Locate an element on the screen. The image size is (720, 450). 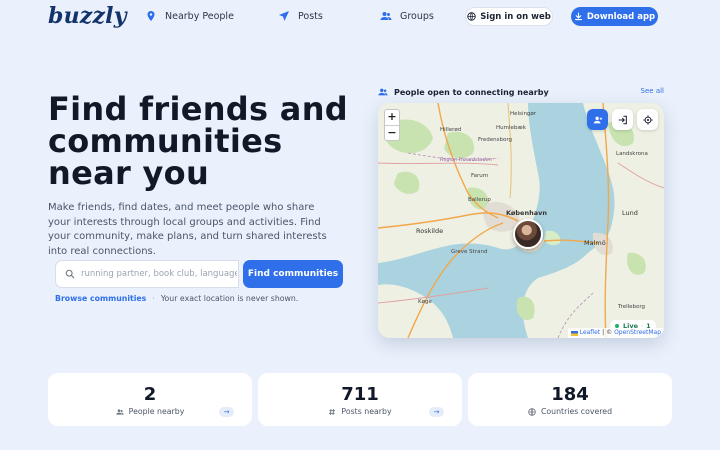
map-panel-header: People open to connecting nearby See all is located at coordinates (521, 92).